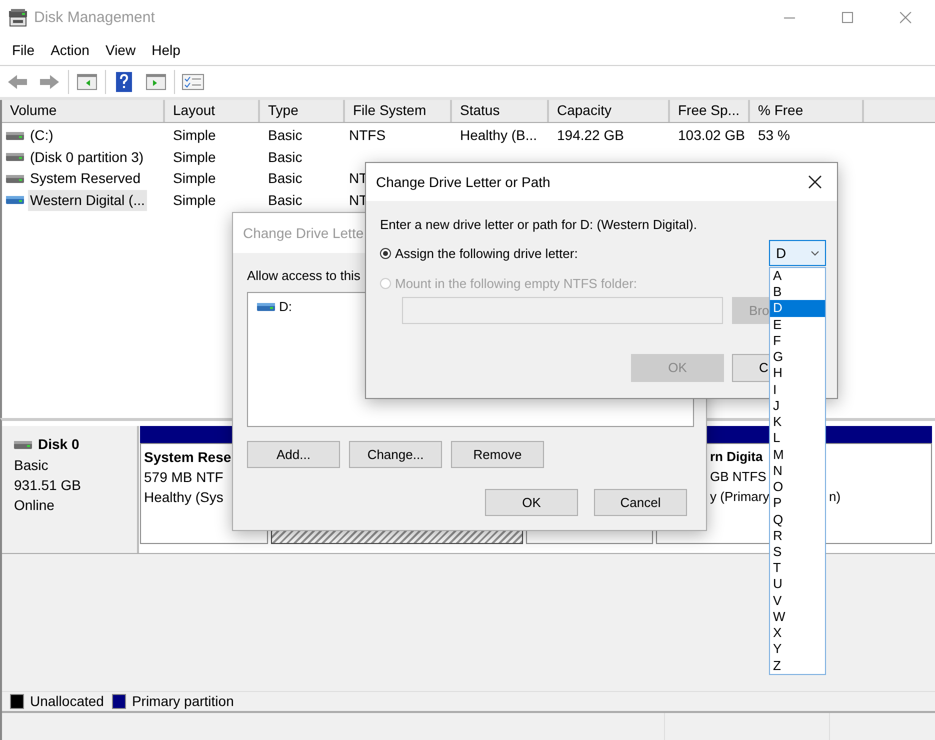 Image resolution: width=935 pixels, height=740 pixels. What do you see at coordinates (303, 233) in the screenshot?
I see `dialog-title: Change Drive Lette` at bounding box center [303, 233].